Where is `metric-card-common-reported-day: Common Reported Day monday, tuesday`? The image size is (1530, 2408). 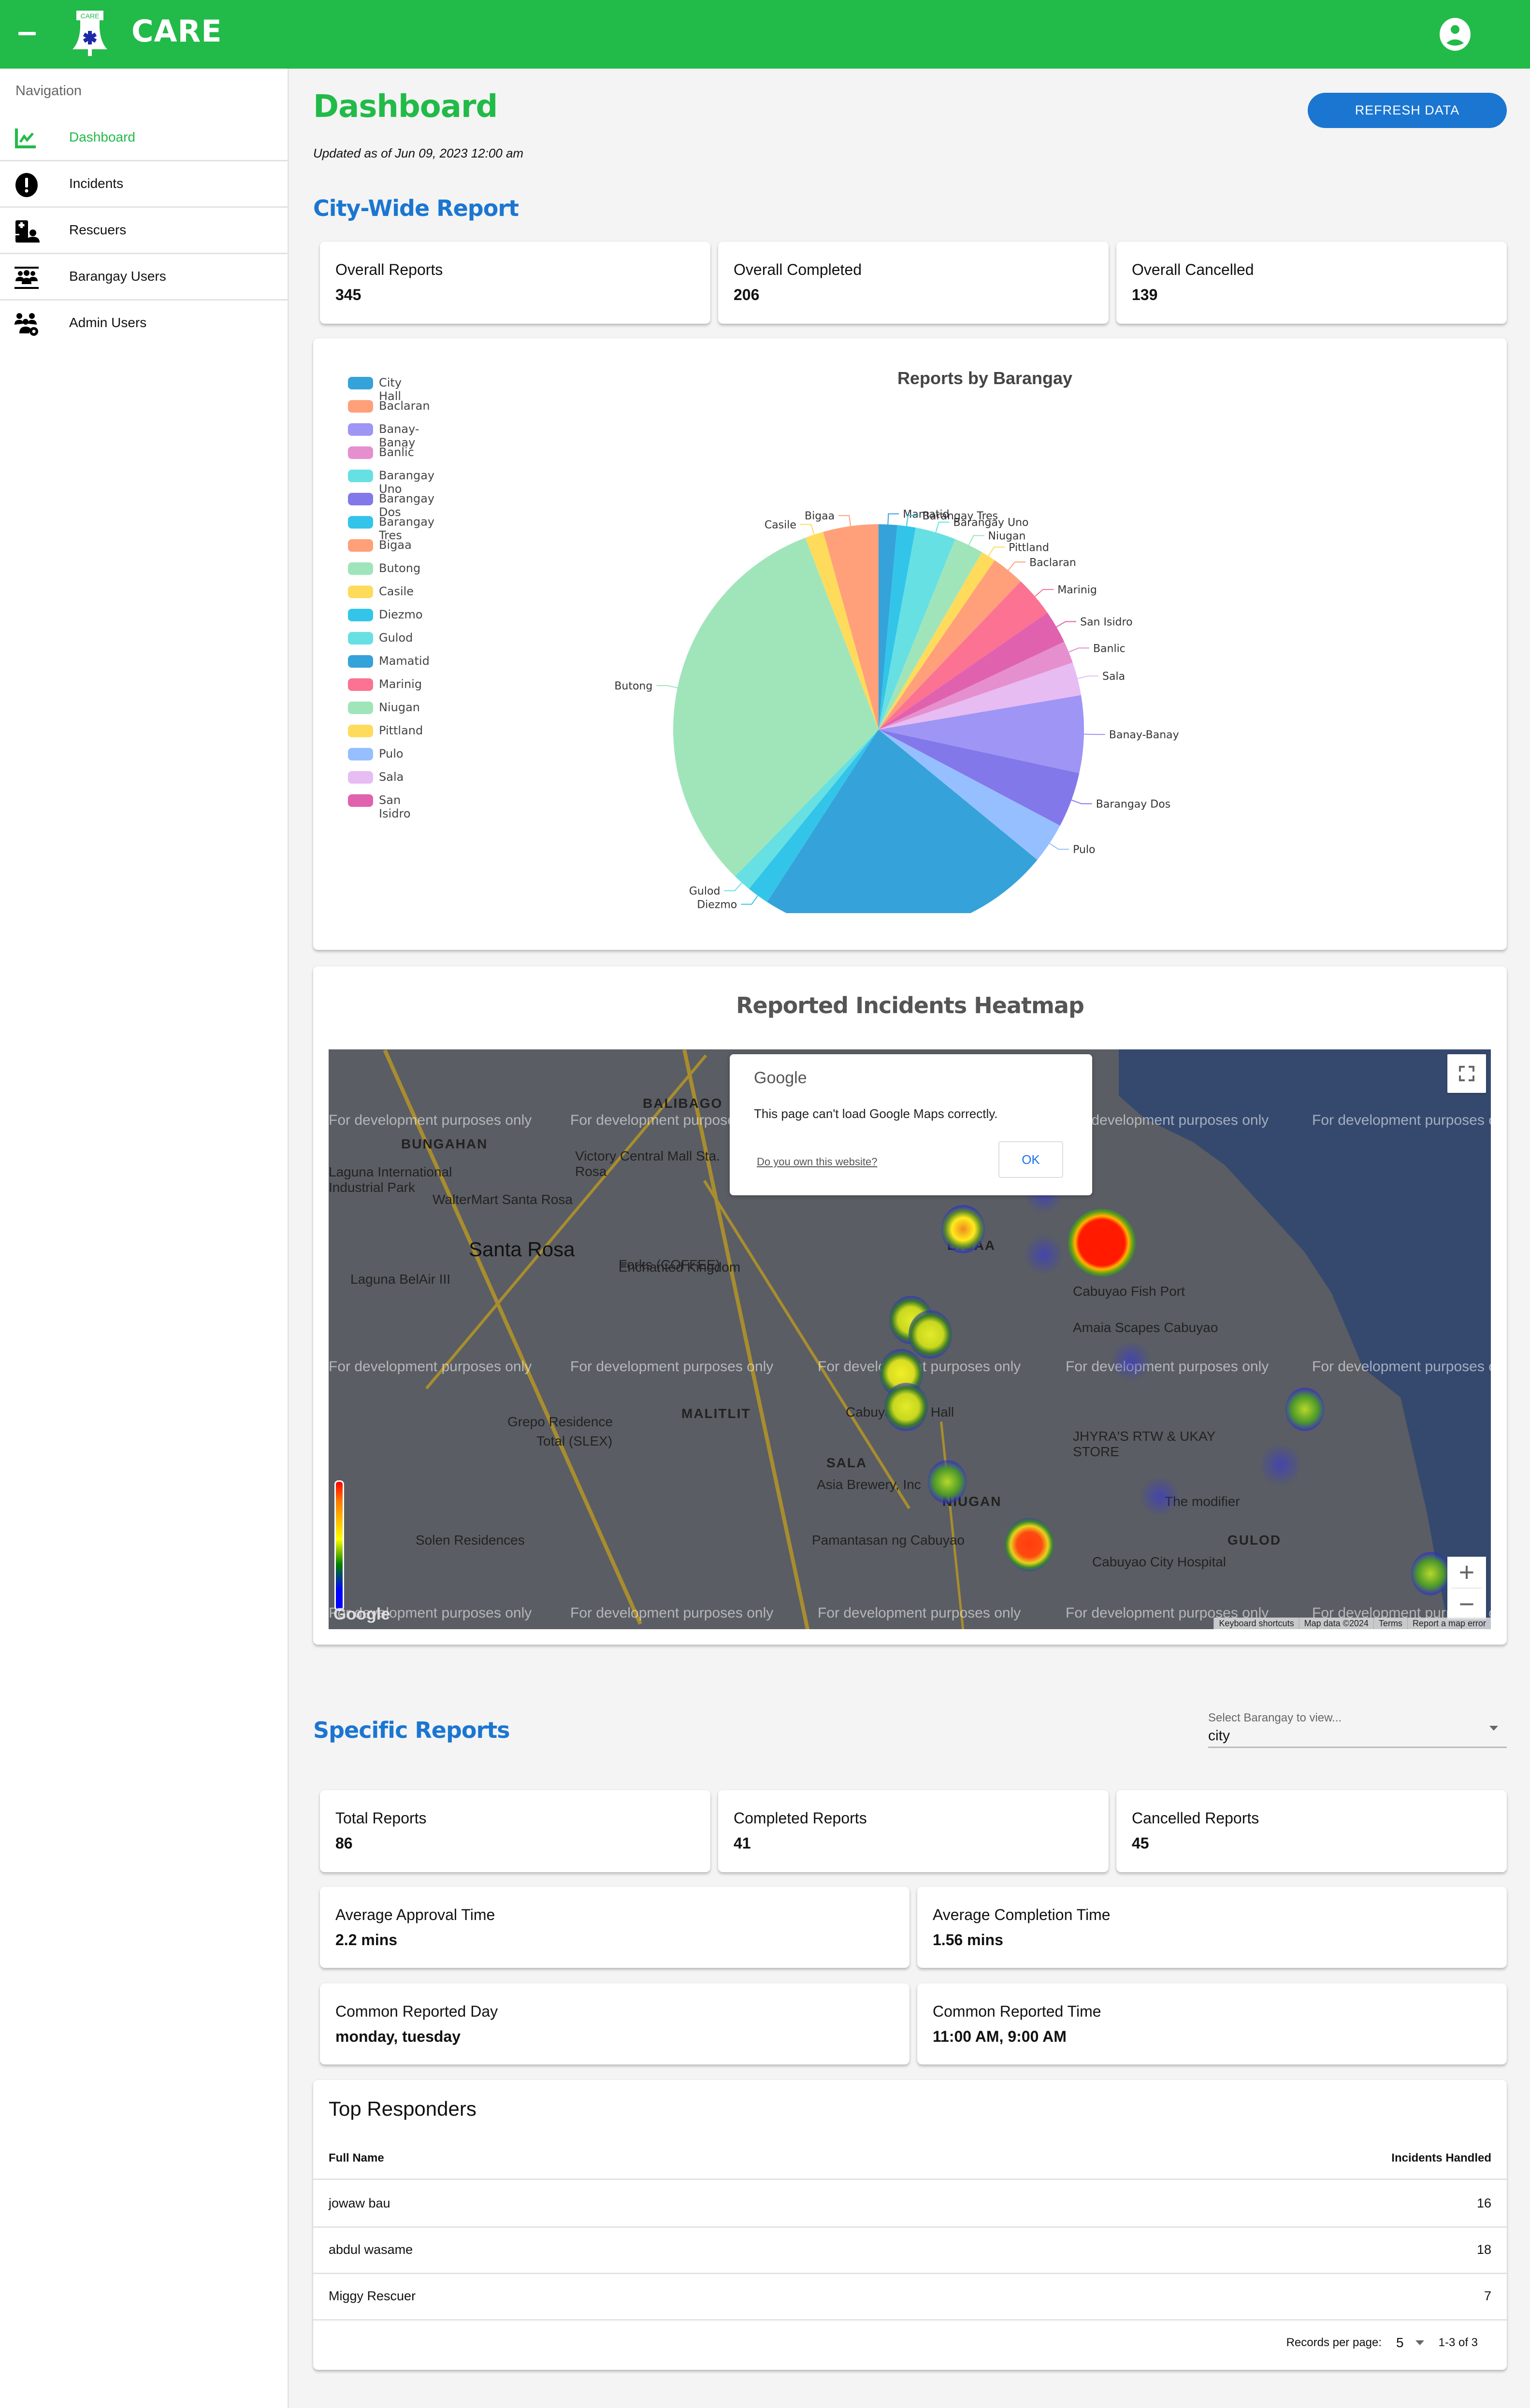
metric-card-common-reported-day: Common Reported Day monday, tuesday is located at coordinates (615, 2024).